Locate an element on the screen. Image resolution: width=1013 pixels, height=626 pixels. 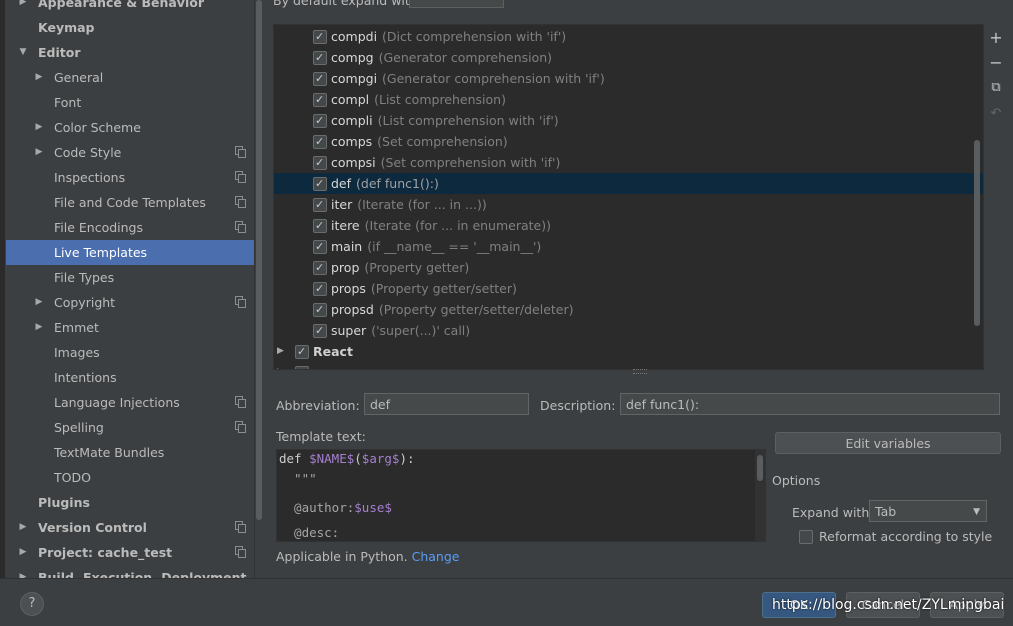
sidebar-item-plugins: Plugins is located at coordinates (130, 502).